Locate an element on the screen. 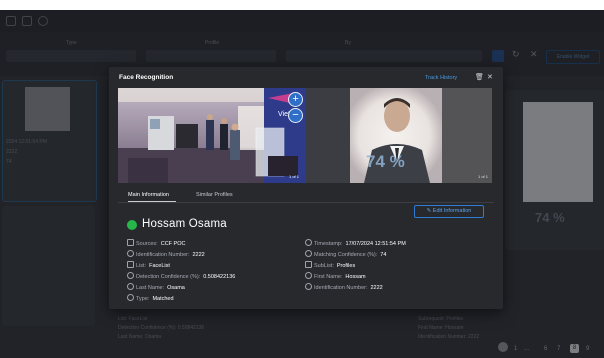 The height and width of the screenshot is (358, 604). tab-main-information: Main Information is located at coordinates (148, 195).